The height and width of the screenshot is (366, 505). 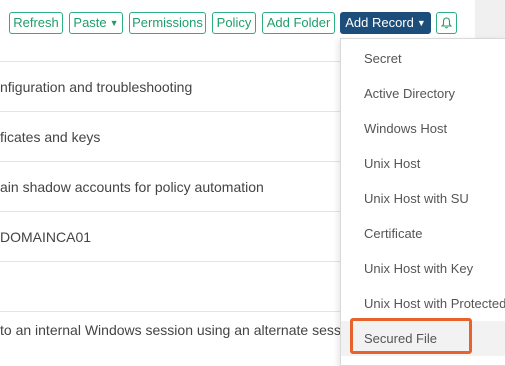 What do you see at coordinates (90, 22) in the screenshot?
I see `paste-label: Paste` at bounding box center [90, 22].